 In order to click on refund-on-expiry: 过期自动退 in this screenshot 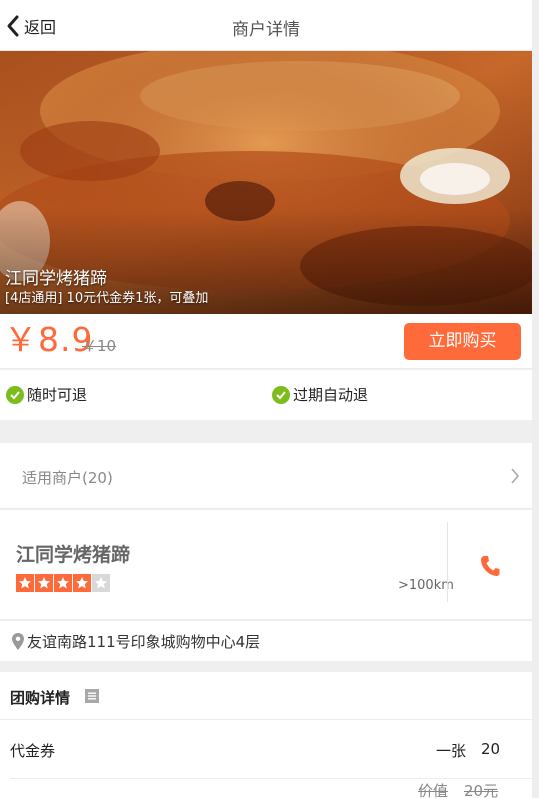, I will do `click(320, 394)`.